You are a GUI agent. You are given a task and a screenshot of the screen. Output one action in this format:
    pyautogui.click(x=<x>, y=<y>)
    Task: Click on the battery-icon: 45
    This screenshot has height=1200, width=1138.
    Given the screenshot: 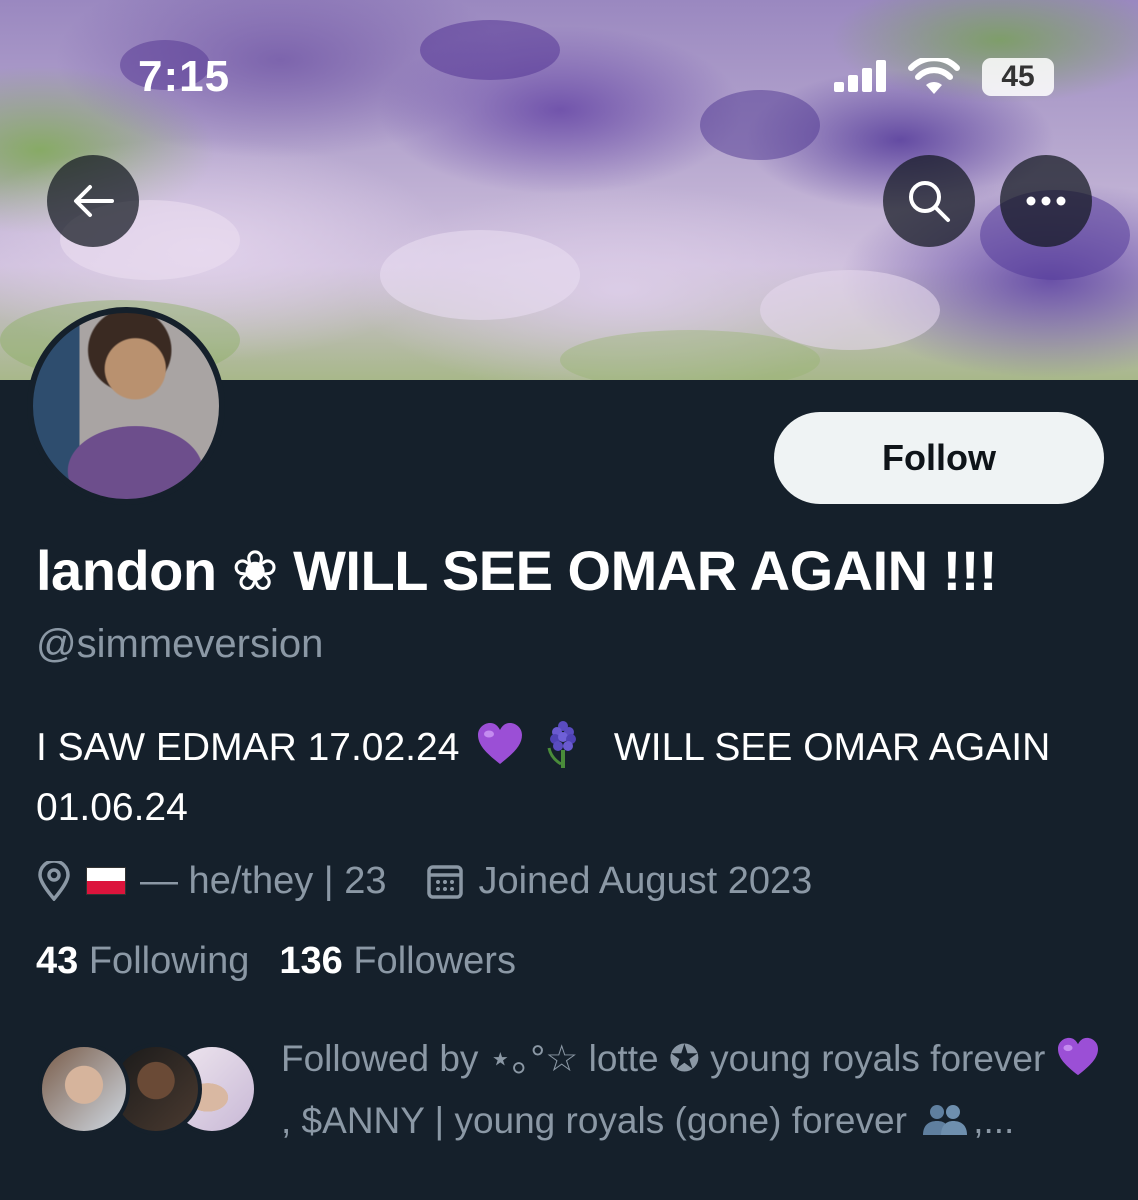 What is the action you would take?
    pyautogui.click(x=1018, y=77)
    